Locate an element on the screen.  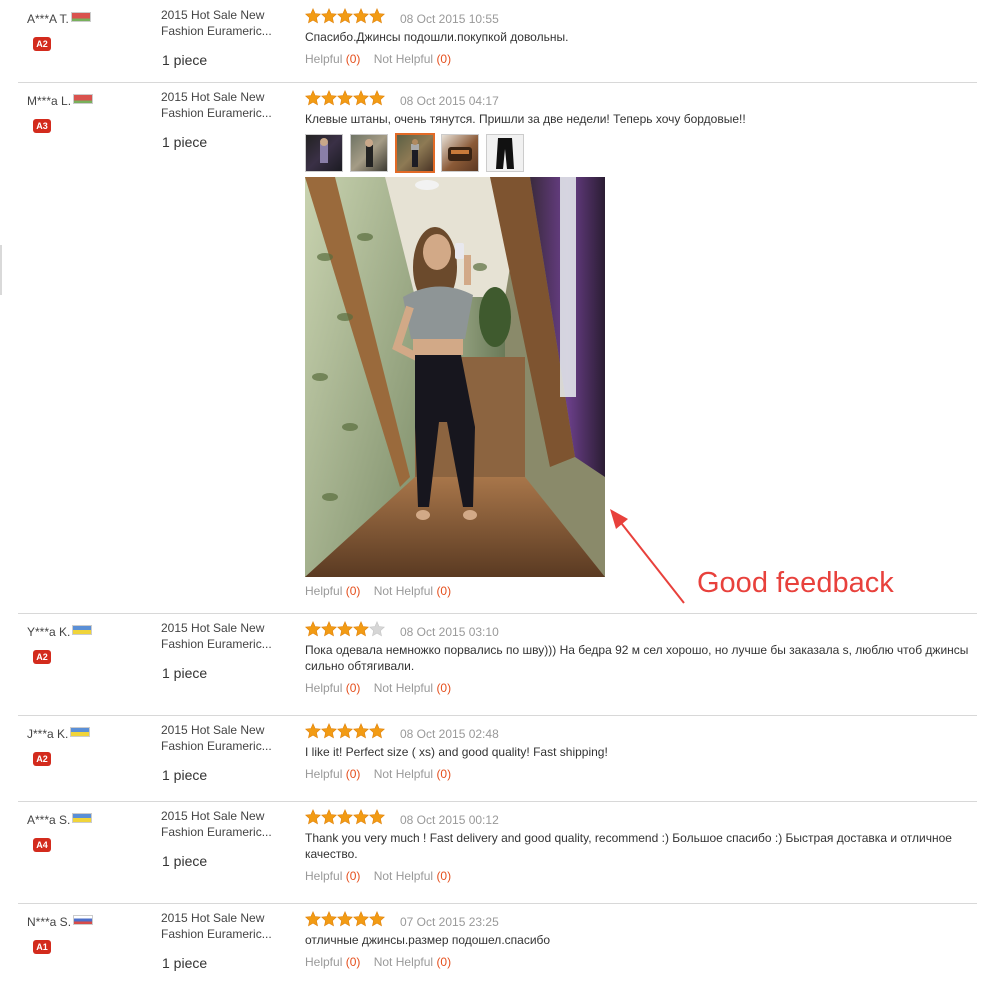
reviewer: A***A T. is located at coordinates (59, 19).